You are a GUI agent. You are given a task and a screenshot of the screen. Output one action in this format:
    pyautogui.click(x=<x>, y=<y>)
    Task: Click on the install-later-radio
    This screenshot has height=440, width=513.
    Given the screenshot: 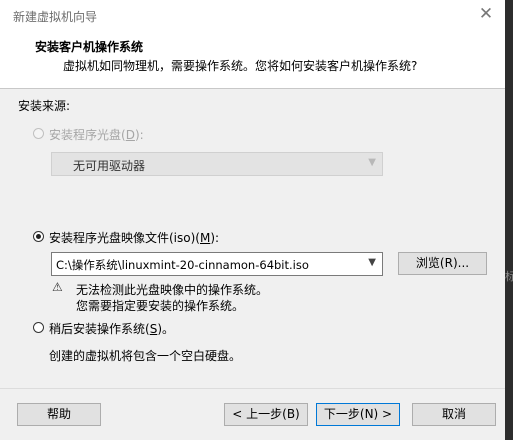 What is the action you would take?
    pyautogui.click(x=38, y=327)
    